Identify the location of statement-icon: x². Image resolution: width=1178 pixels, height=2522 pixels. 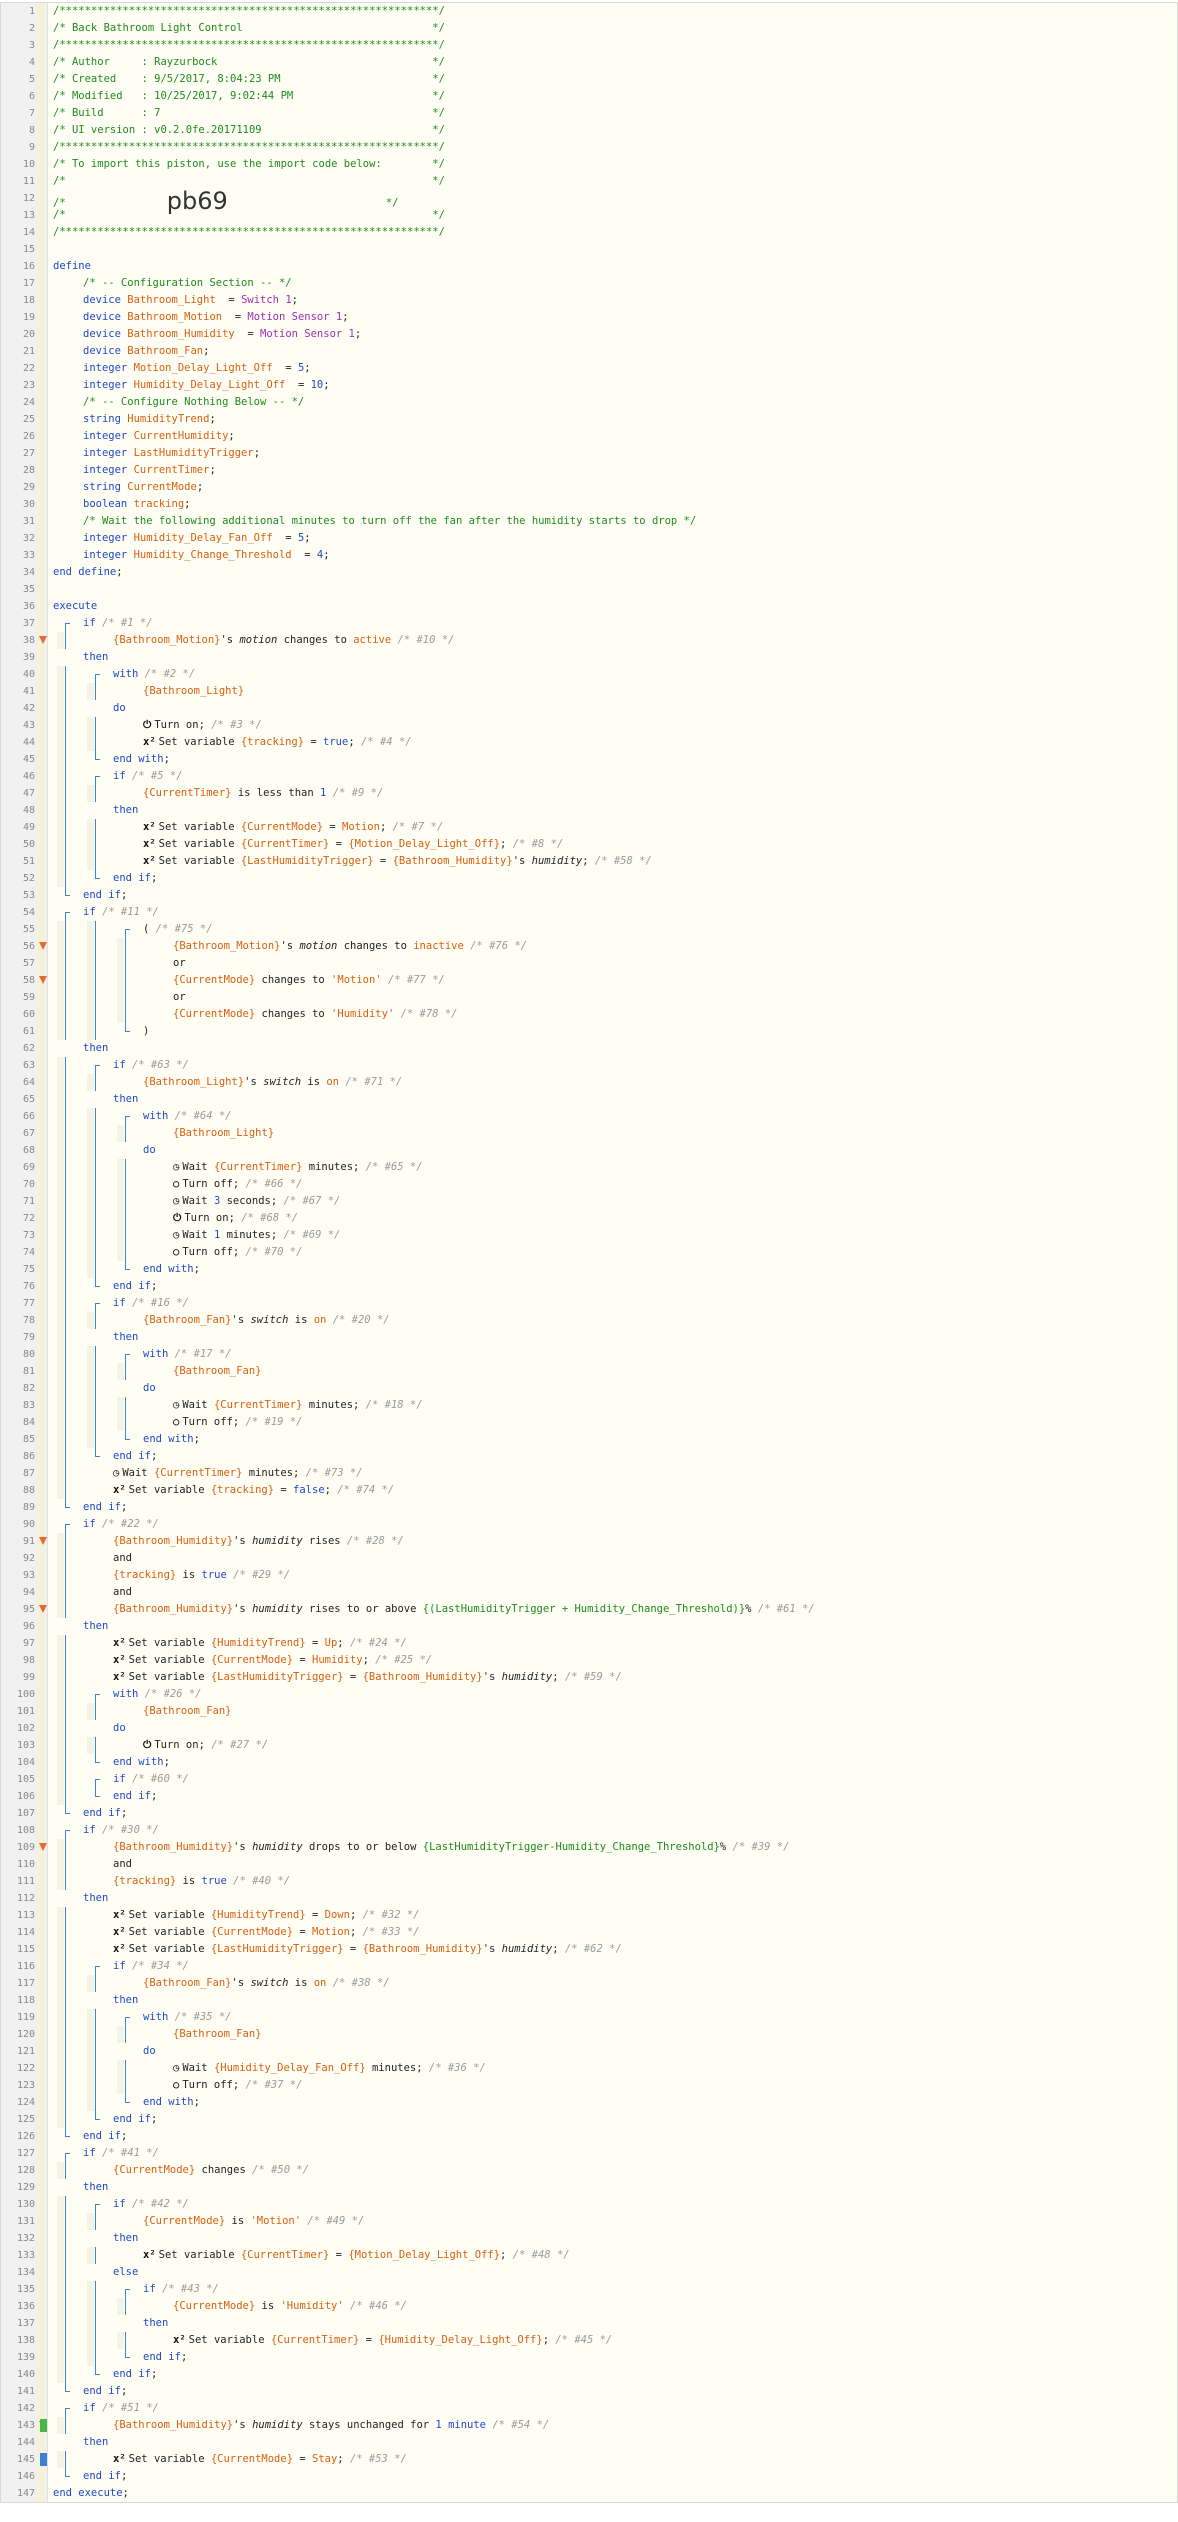
(119, 1677).